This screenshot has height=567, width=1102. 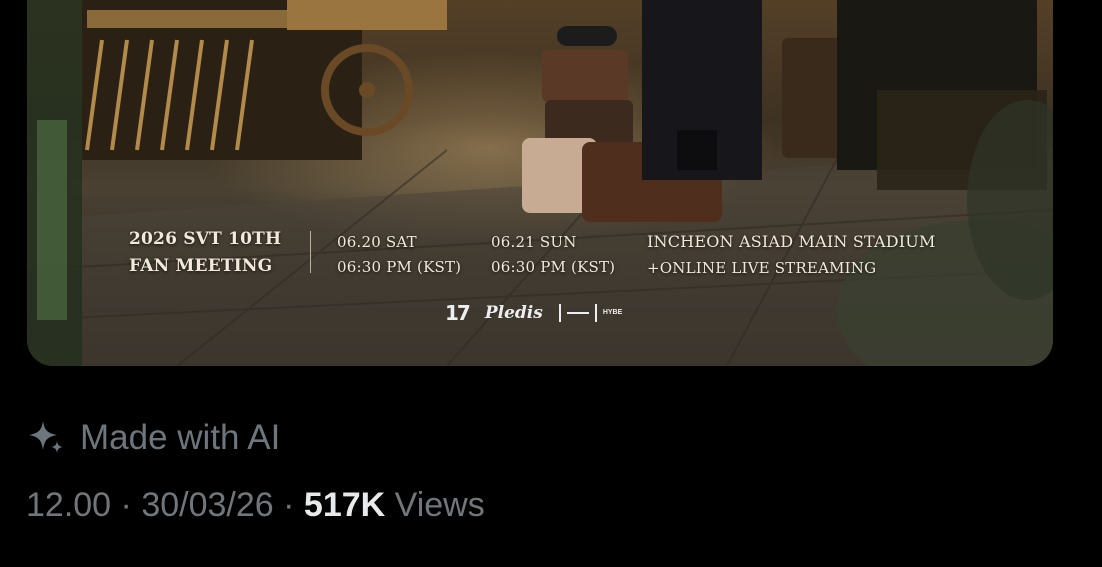 What do you see at coordinates (612, 312) in the screenshot?
I see `hybe-logo-text: HYBE` at bounding box center [612, 312].